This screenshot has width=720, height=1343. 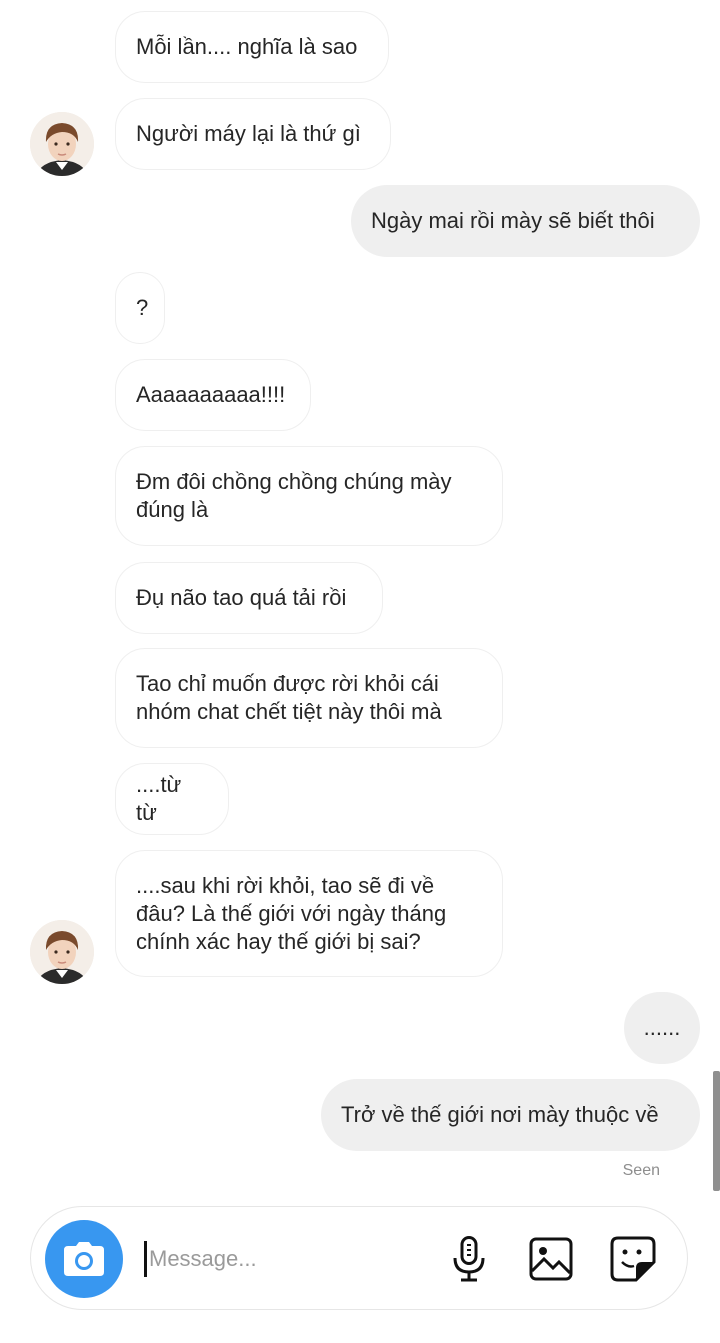 I want to click on gallery-icon, so click(x=551, y=1259).